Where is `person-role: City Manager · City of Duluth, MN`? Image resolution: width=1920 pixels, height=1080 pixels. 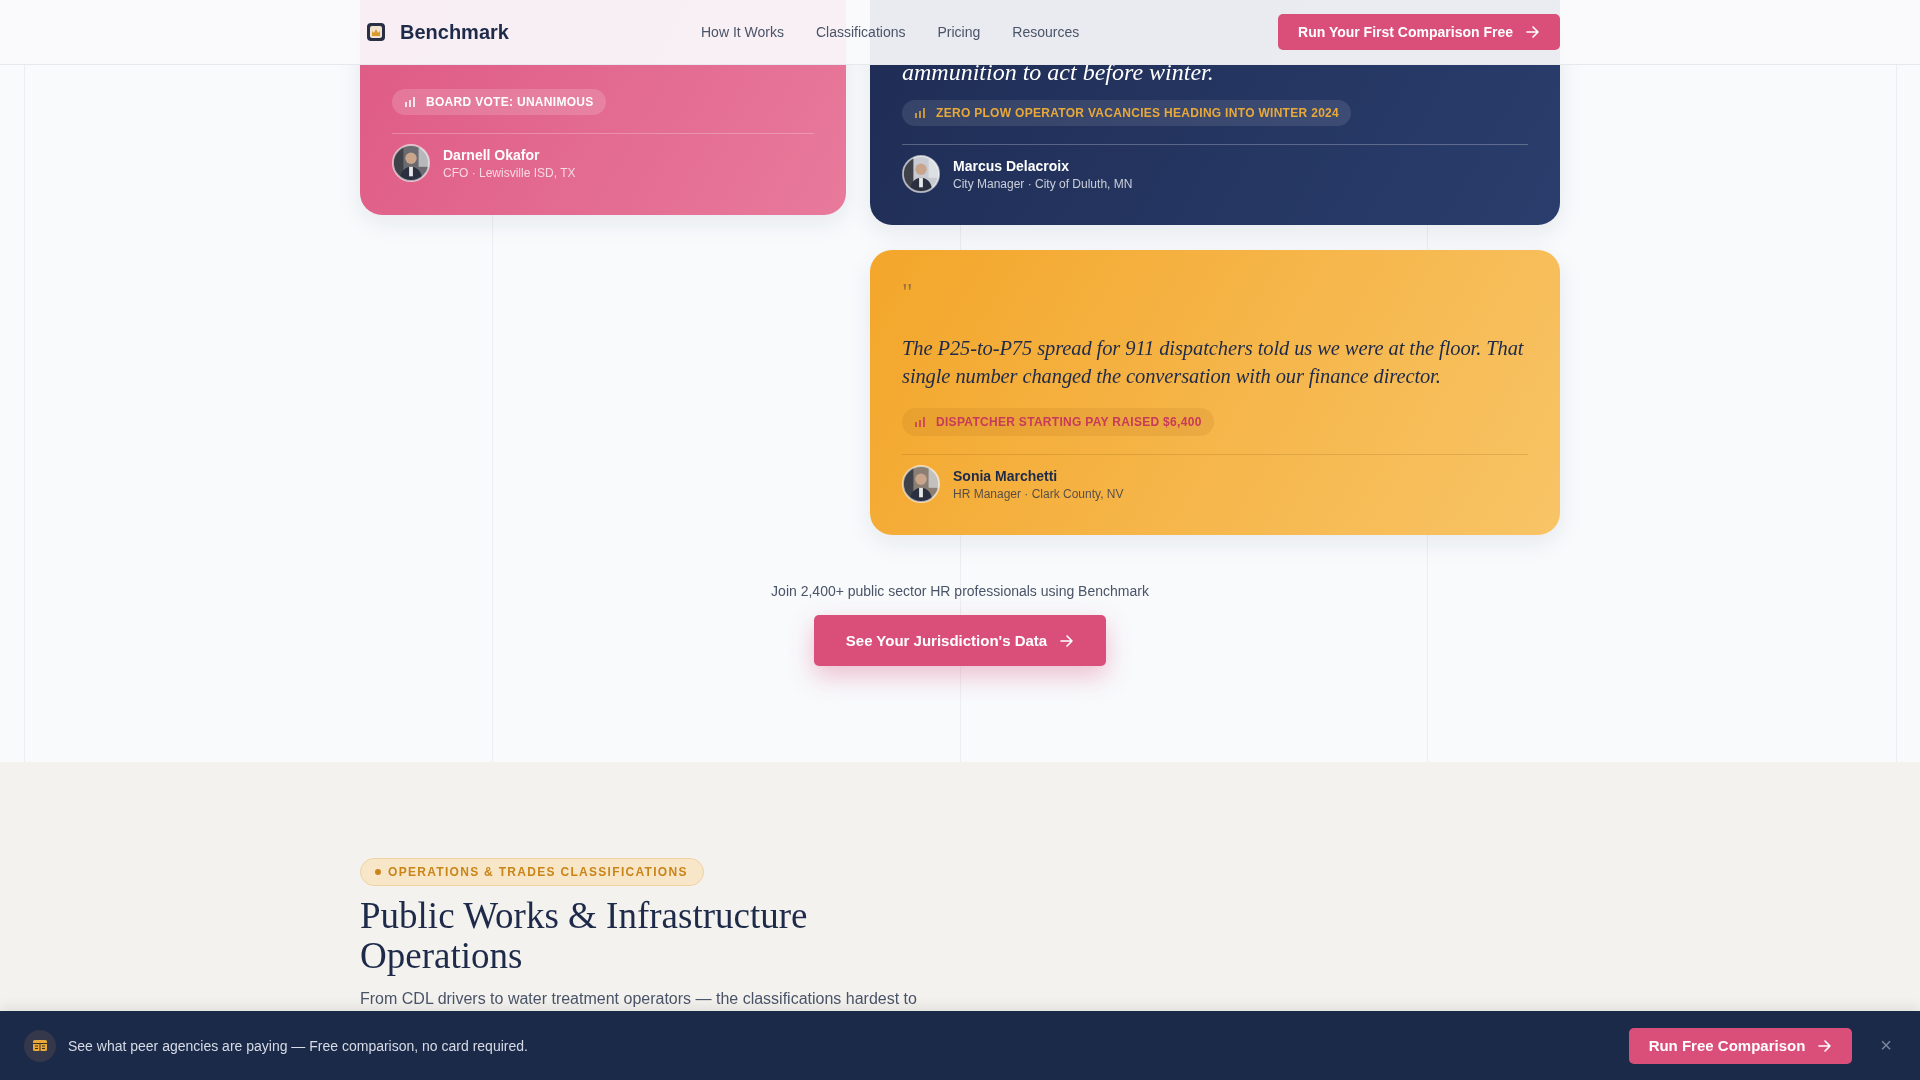 person-role: City Manager · City of Duluth, MN is located at coordinates (1043, 183).